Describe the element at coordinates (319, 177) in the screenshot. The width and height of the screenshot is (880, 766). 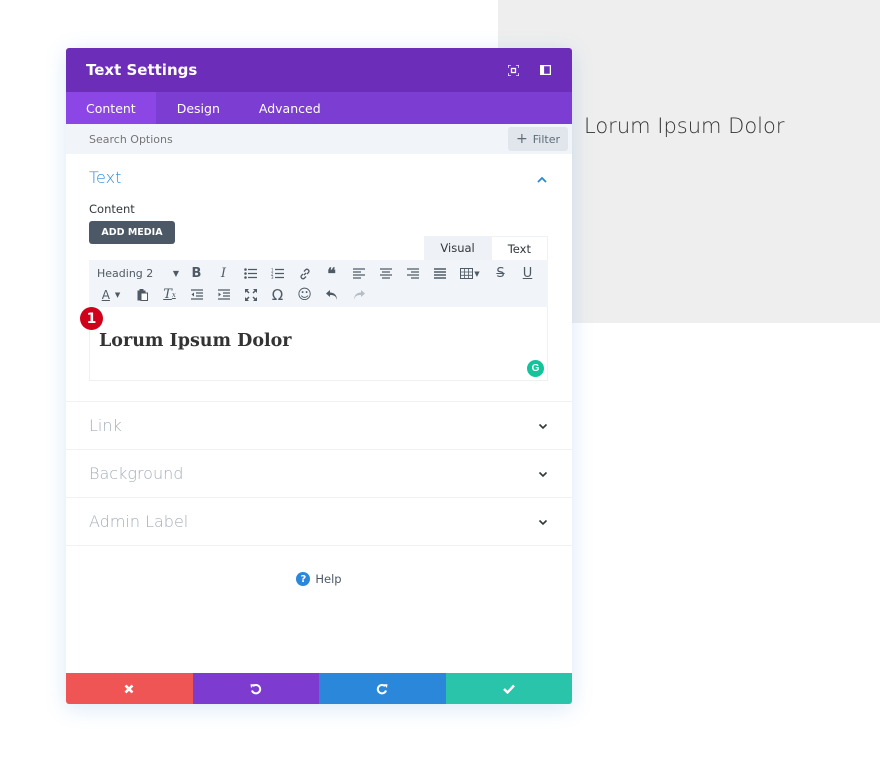
I see `text-section-title: Text` at that location.